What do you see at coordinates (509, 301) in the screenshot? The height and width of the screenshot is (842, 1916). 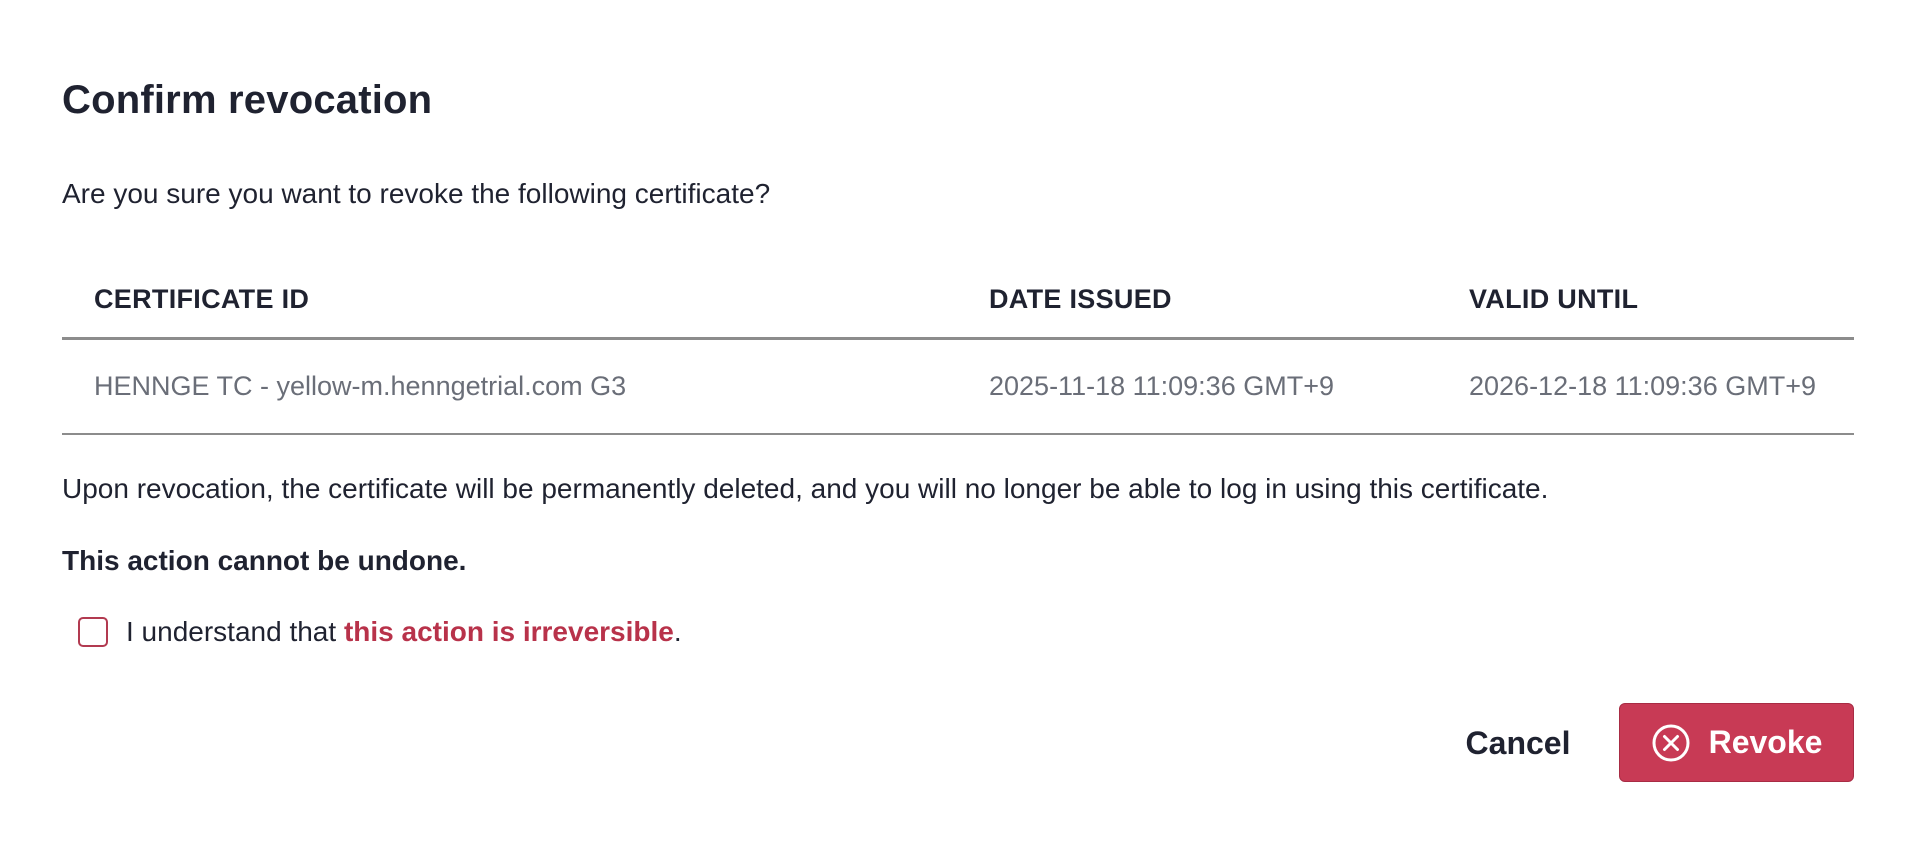 I see `column-header-certificate-id: CERTIFICATE ID` at bounding box center [509, 301].